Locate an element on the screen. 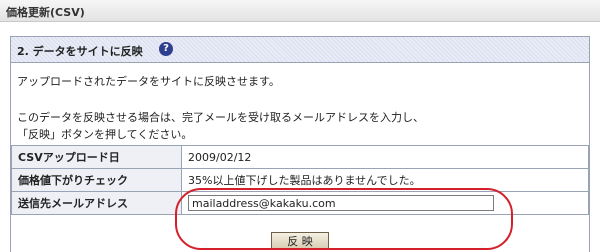  email-cell is located at coordinates (385, 203).